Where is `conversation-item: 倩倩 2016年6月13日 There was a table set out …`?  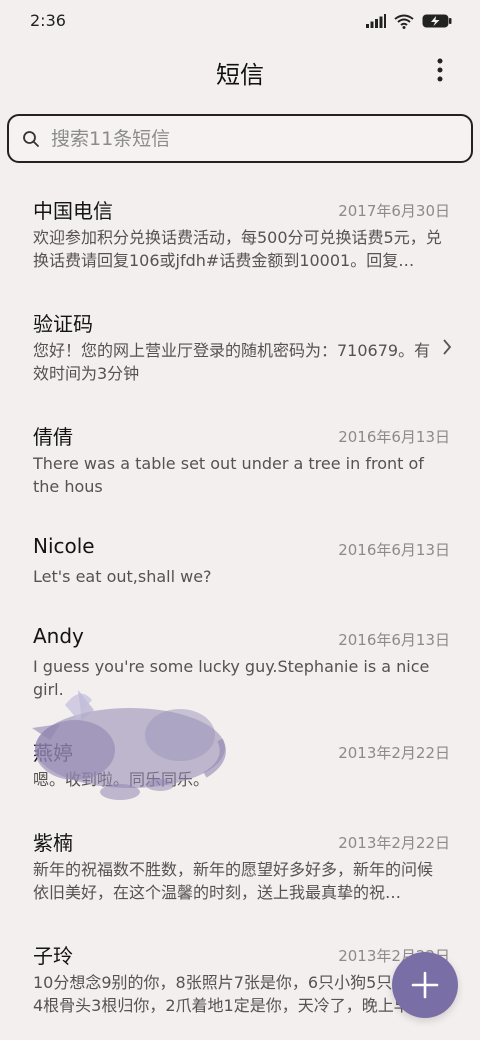 conversation-item: 倩倩 2016年6月13日 There was a table set out … is located at coordinates (240, 461).